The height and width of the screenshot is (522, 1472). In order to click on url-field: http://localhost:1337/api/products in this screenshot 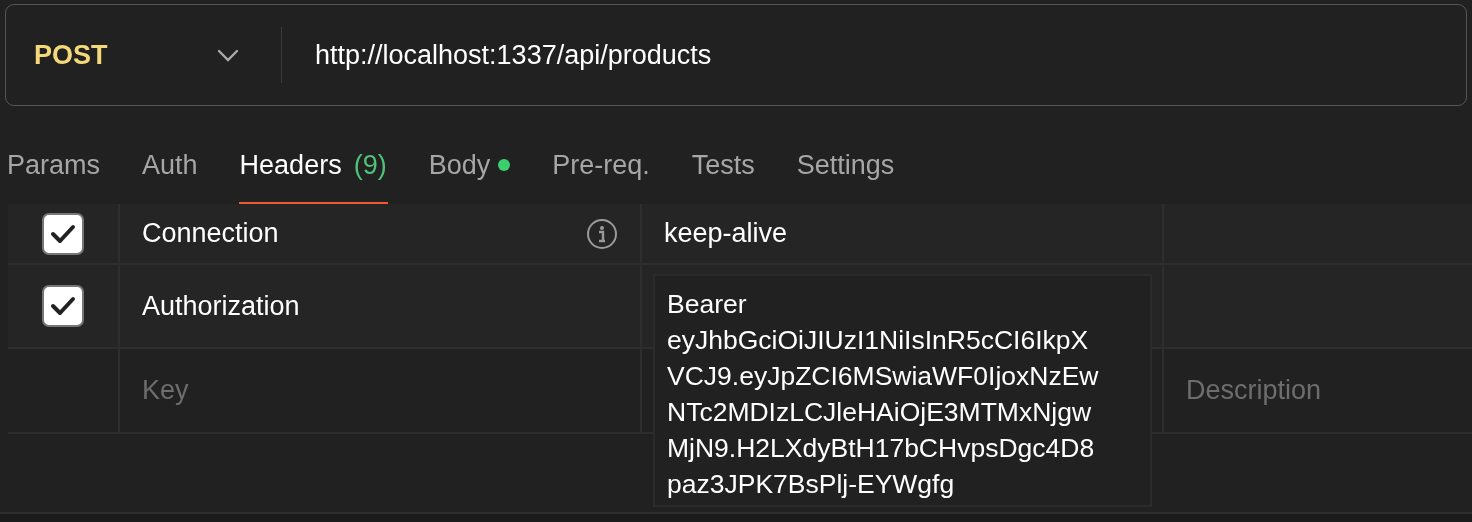, I will do `click(874, 55)`.